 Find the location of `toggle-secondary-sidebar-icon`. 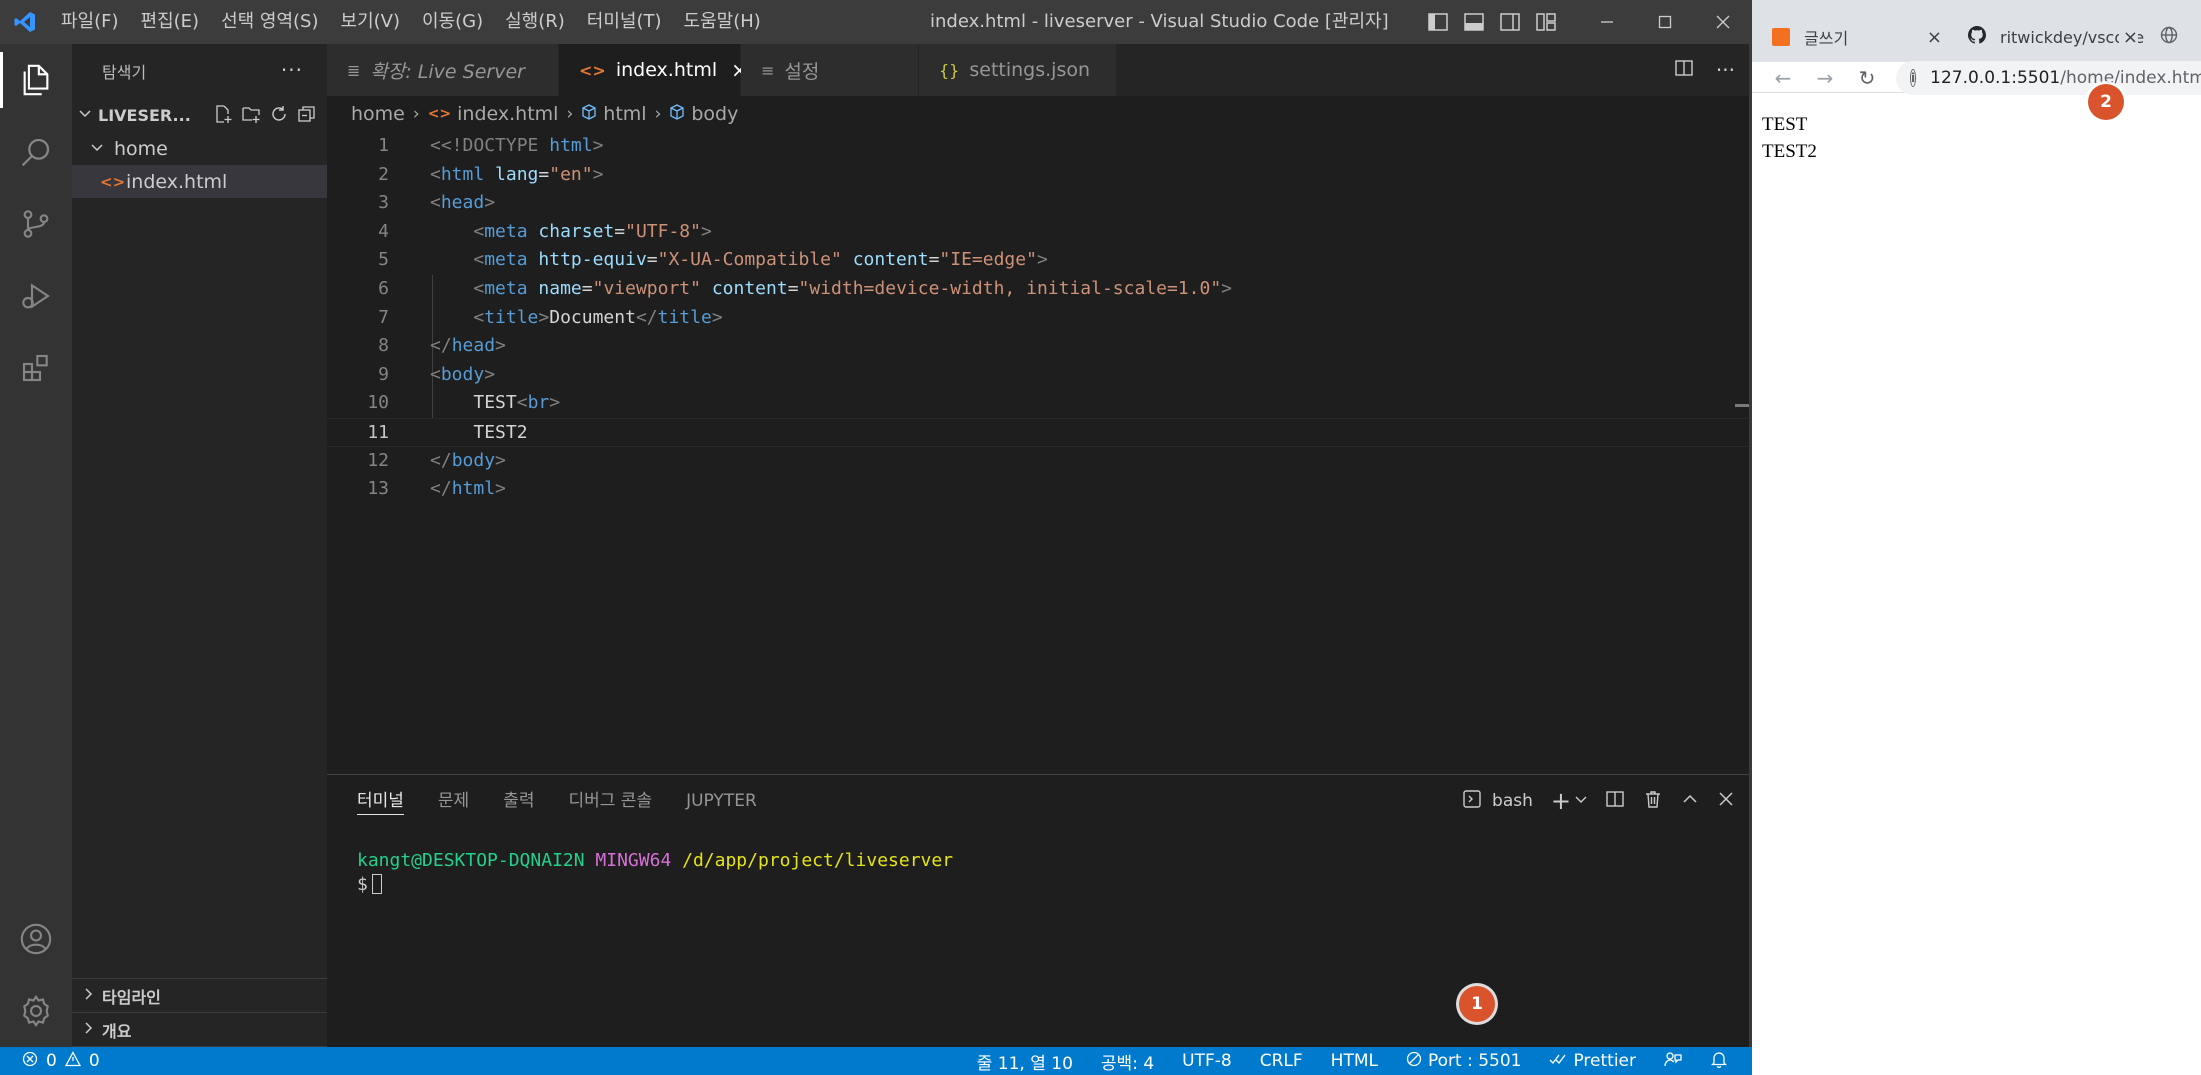

toggle-secondary-sidebar-icon is located at coordinates (1510, 22).